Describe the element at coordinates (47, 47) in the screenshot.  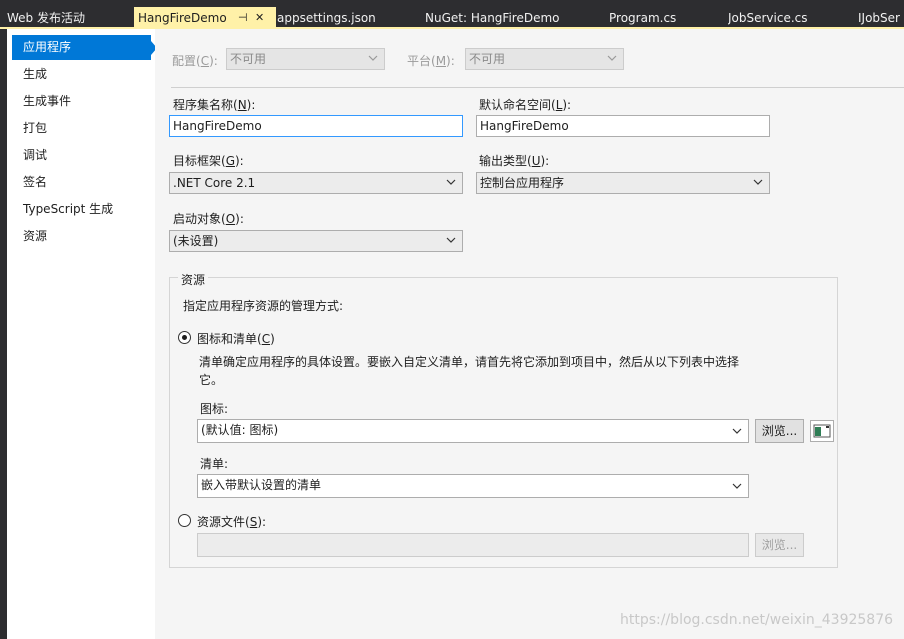
I see `sidebar-item-label: 应用程序` at that location.